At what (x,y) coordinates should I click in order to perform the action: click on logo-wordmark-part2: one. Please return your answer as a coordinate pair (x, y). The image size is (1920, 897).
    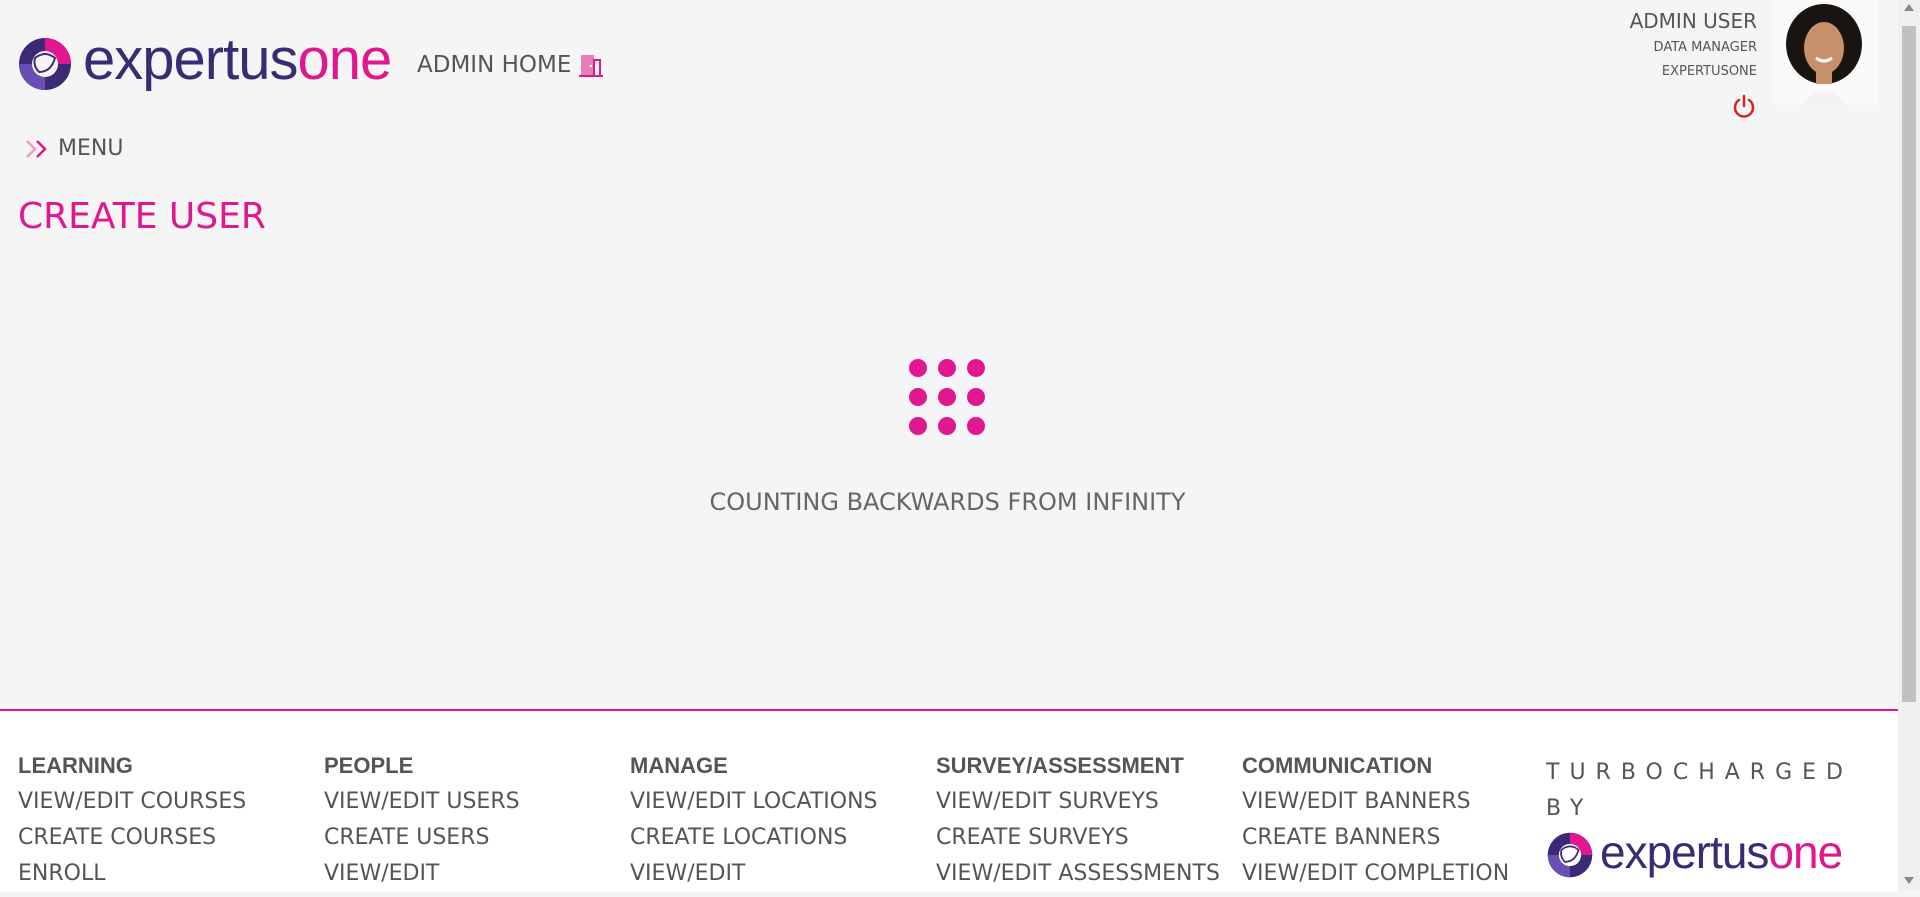
    Looking at the image, I should click on (344, 59).